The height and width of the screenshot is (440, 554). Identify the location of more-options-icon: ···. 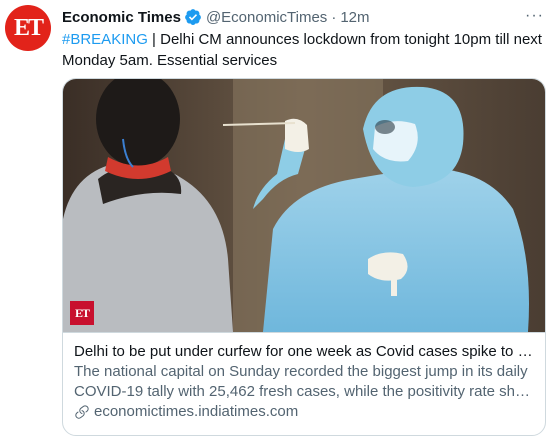
(534, 16).